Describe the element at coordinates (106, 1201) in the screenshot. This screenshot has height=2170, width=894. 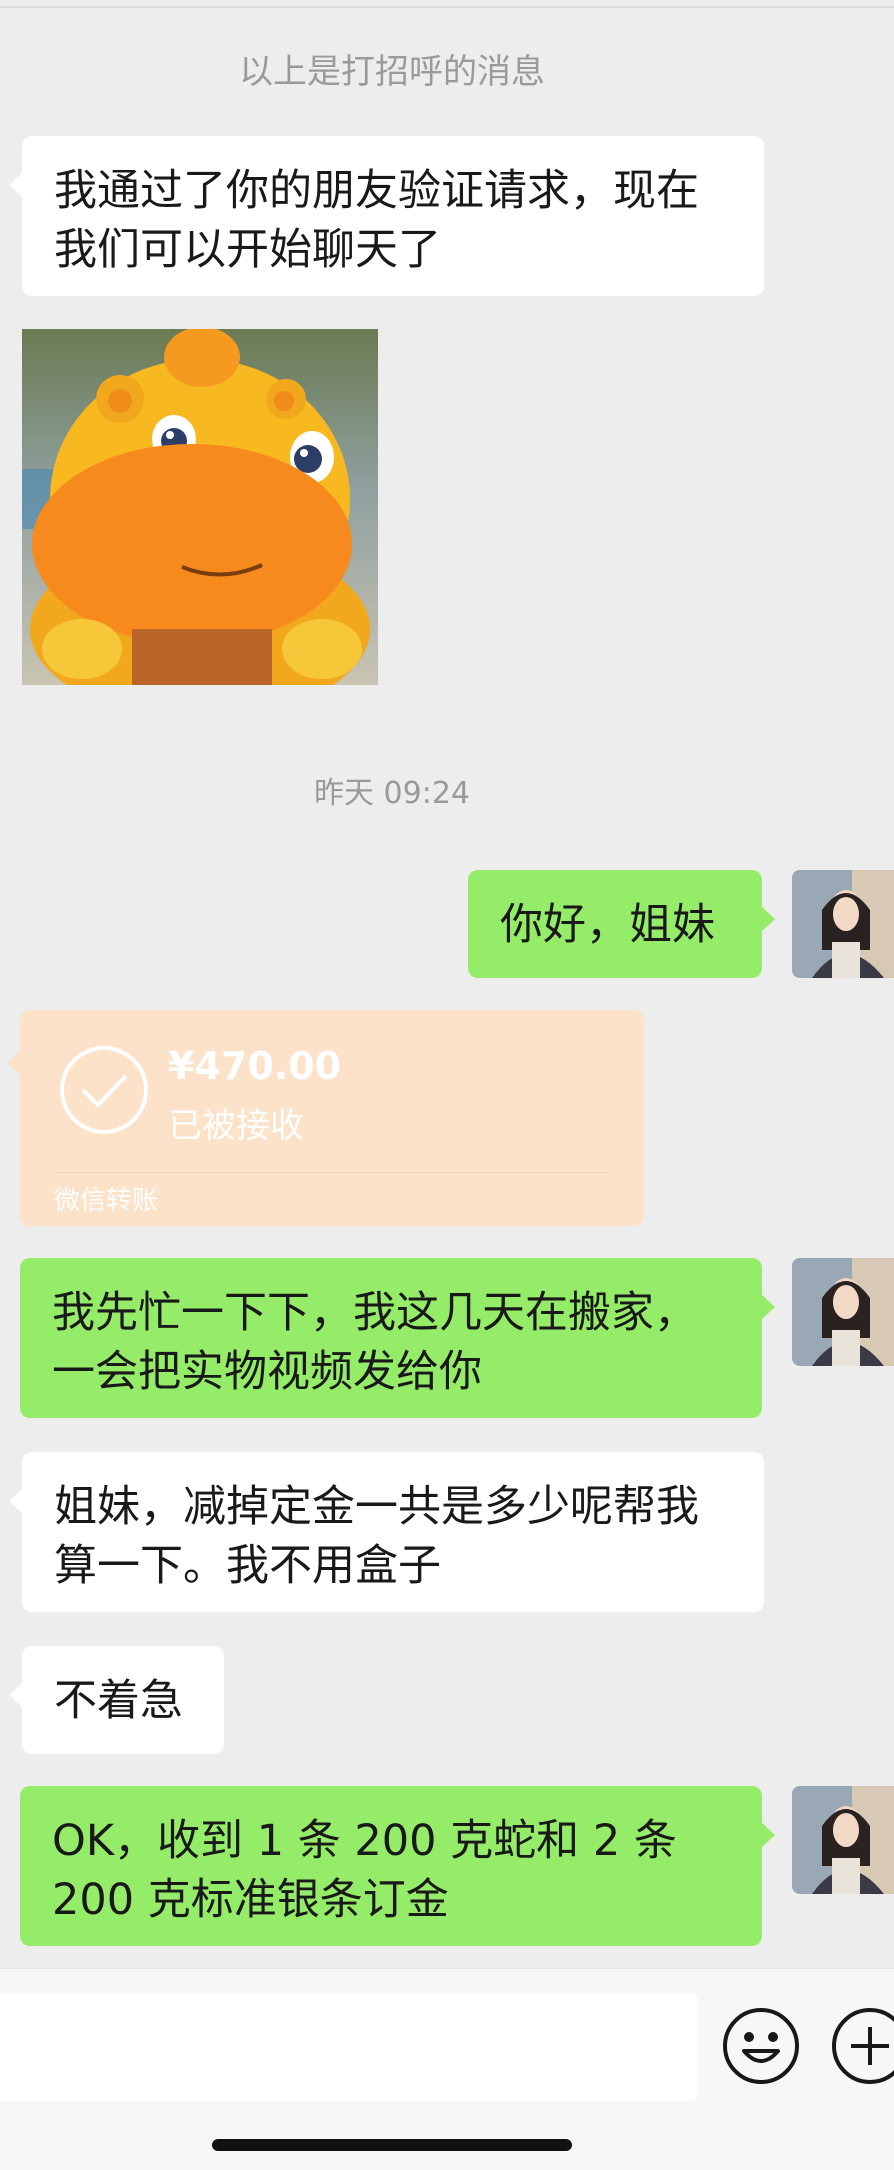
I see `transfer-source-label: 微信转账` at that location.